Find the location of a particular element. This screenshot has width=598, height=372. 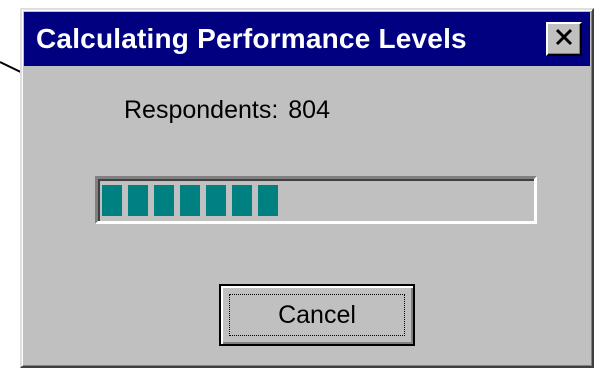

cancel-button: Cancel is located at coordinates (317, 315).